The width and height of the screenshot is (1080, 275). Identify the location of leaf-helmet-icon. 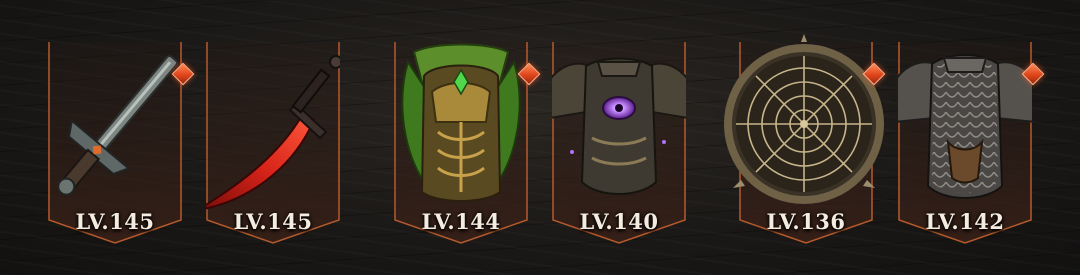
(461, 122).